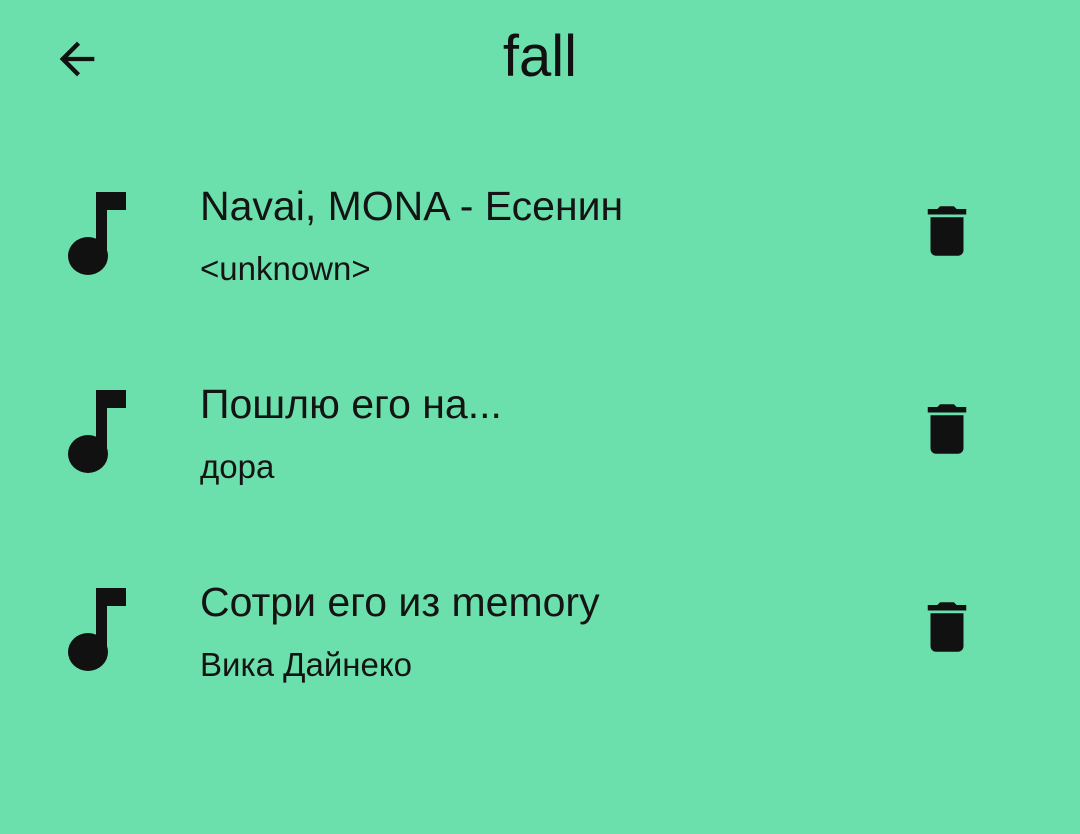  I want to click on song-artist: <unknown>, so click(285, 268).